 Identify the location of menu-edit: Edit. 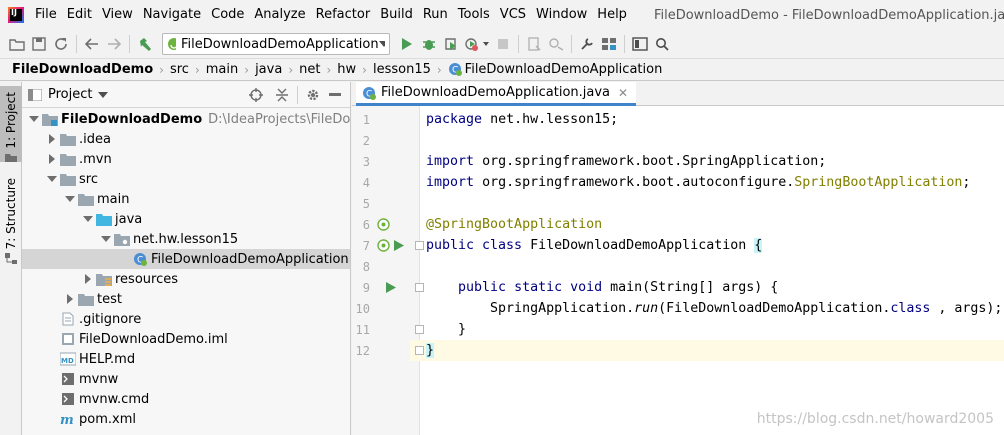
(79, 15).